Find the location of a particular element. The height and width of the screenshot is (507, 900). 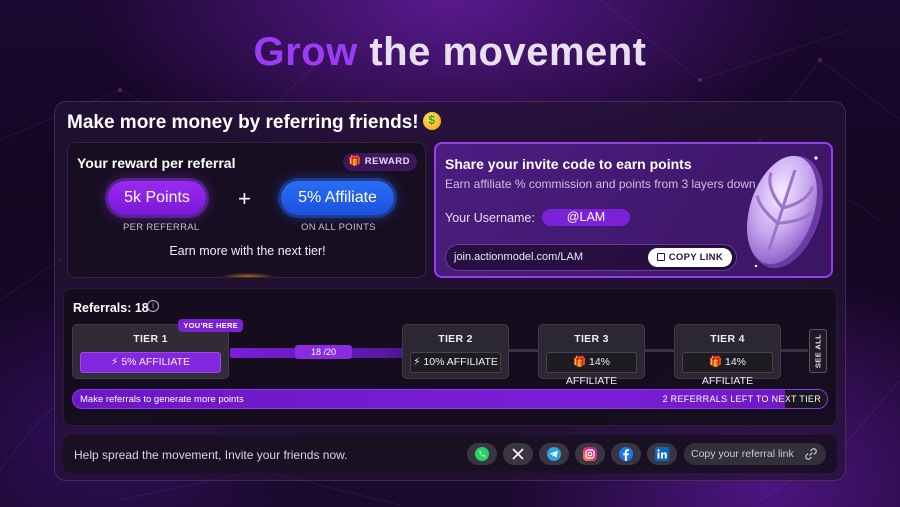

whatsapp-button is located at coordinates (482, 454).